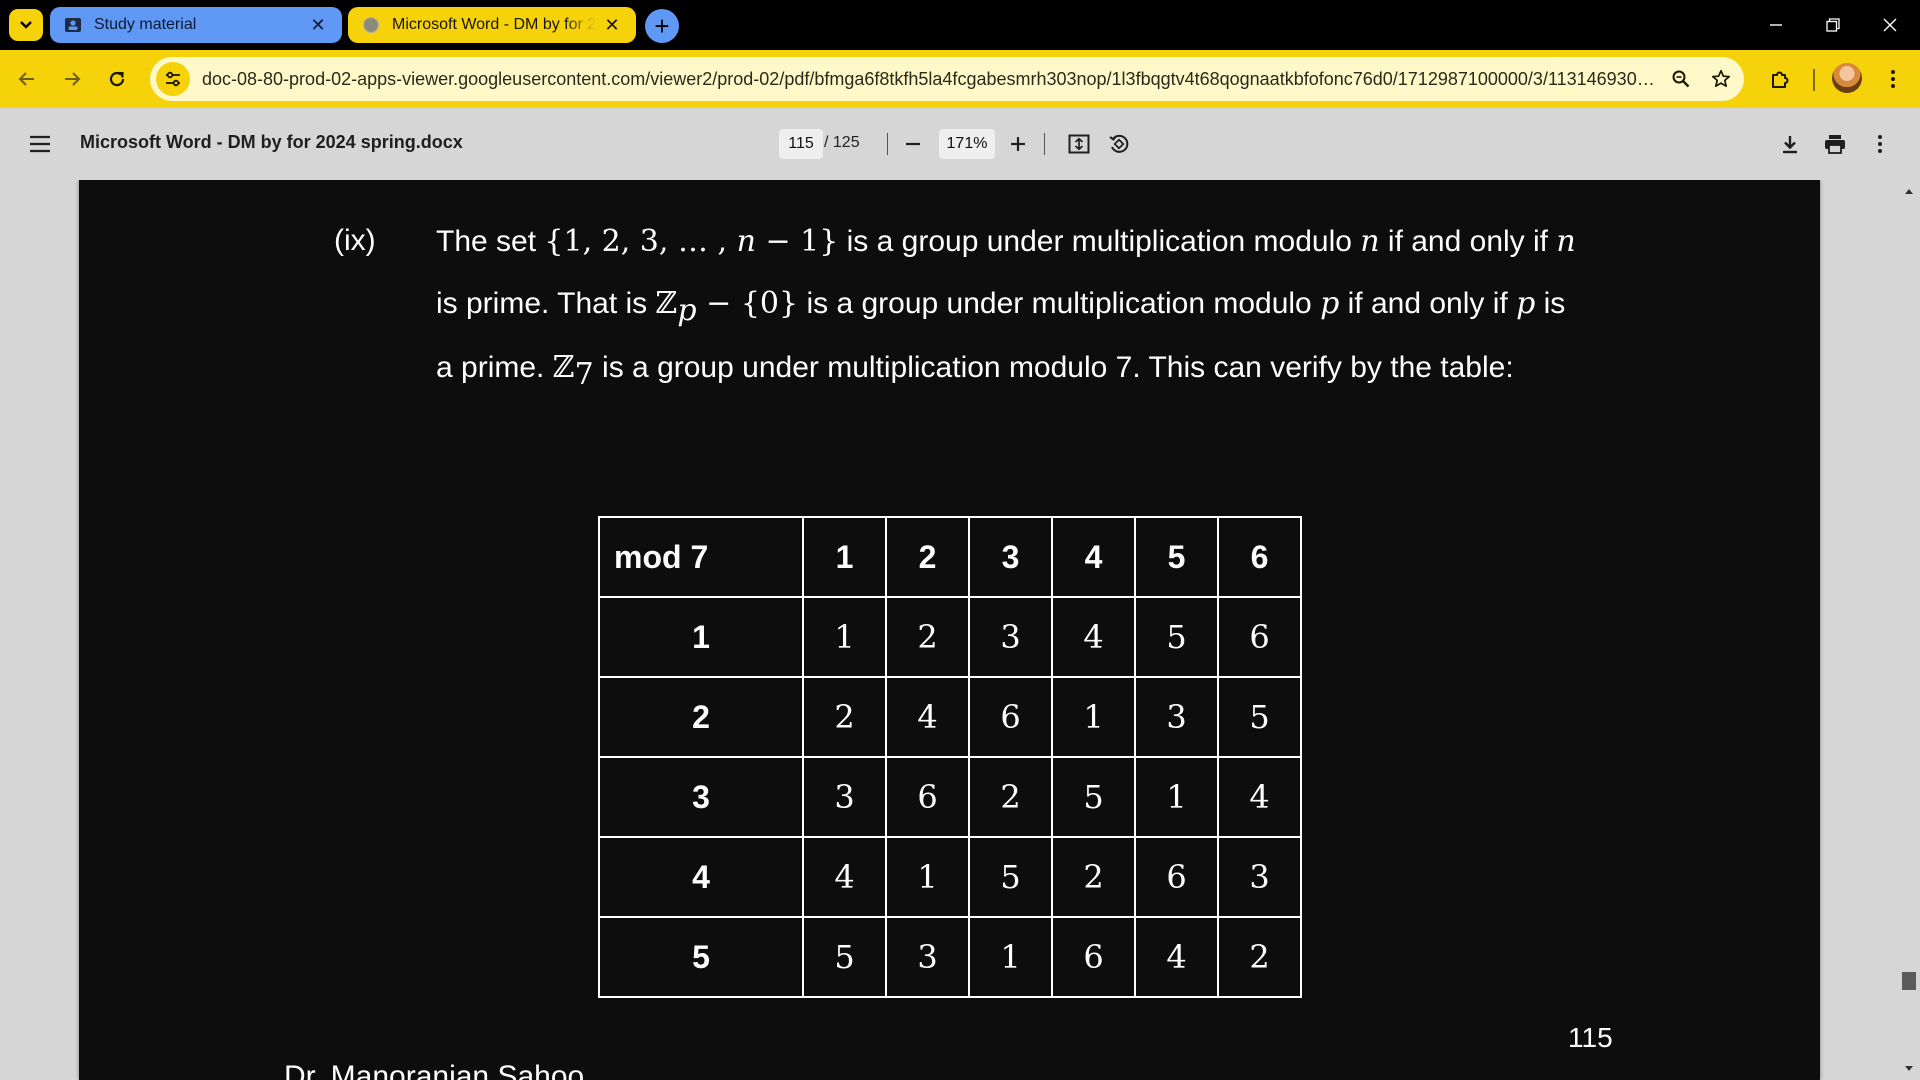  Describe the element at coordinates (371, 25) in the screenshot. I see `globe-icon` at that location.